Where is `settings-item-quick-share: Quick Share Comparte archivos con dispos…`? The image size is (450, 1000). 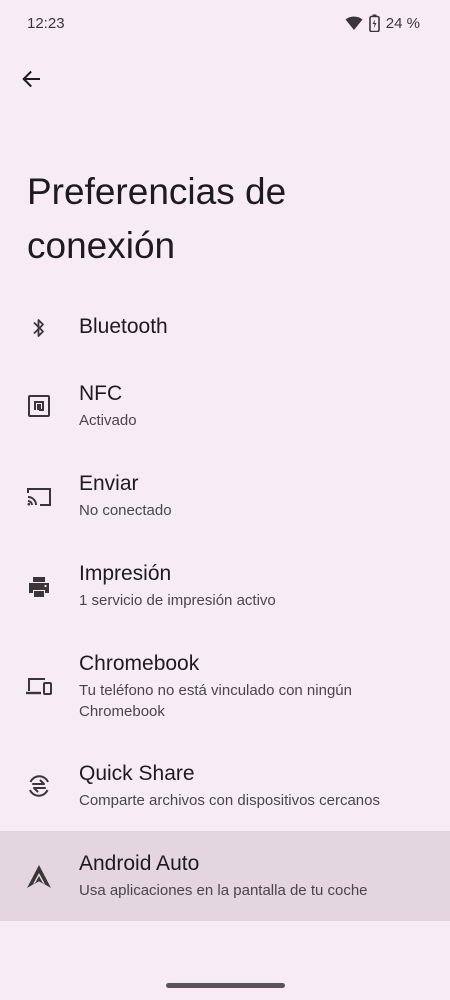 settings-item-quick-share: Quick Share Comparte archivos con dispos… is located at coordinates (225, 785).